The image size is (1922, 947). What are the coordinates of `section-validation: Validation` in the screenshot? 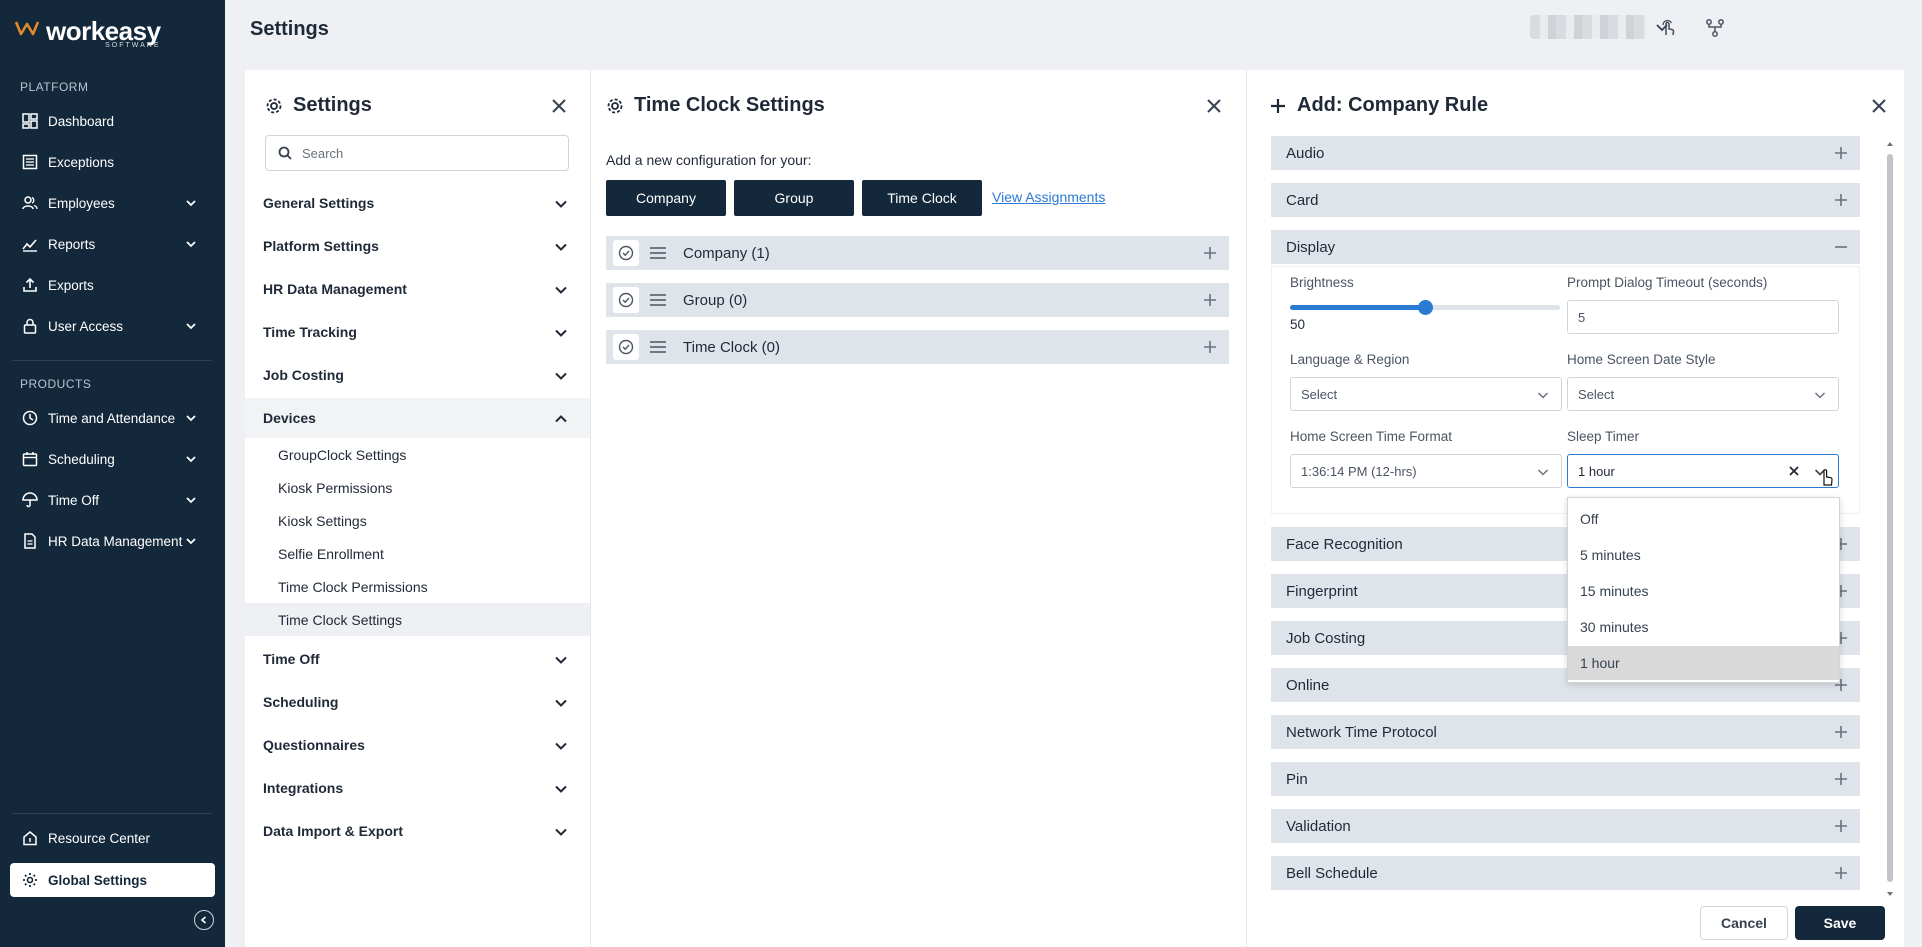 It's located at (1565, 826).